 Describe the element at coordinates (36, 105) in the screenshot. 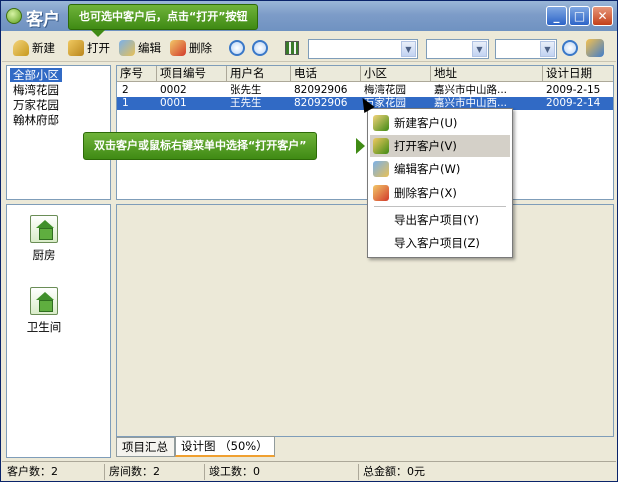

I see `community-item: 万家花园` at that location.